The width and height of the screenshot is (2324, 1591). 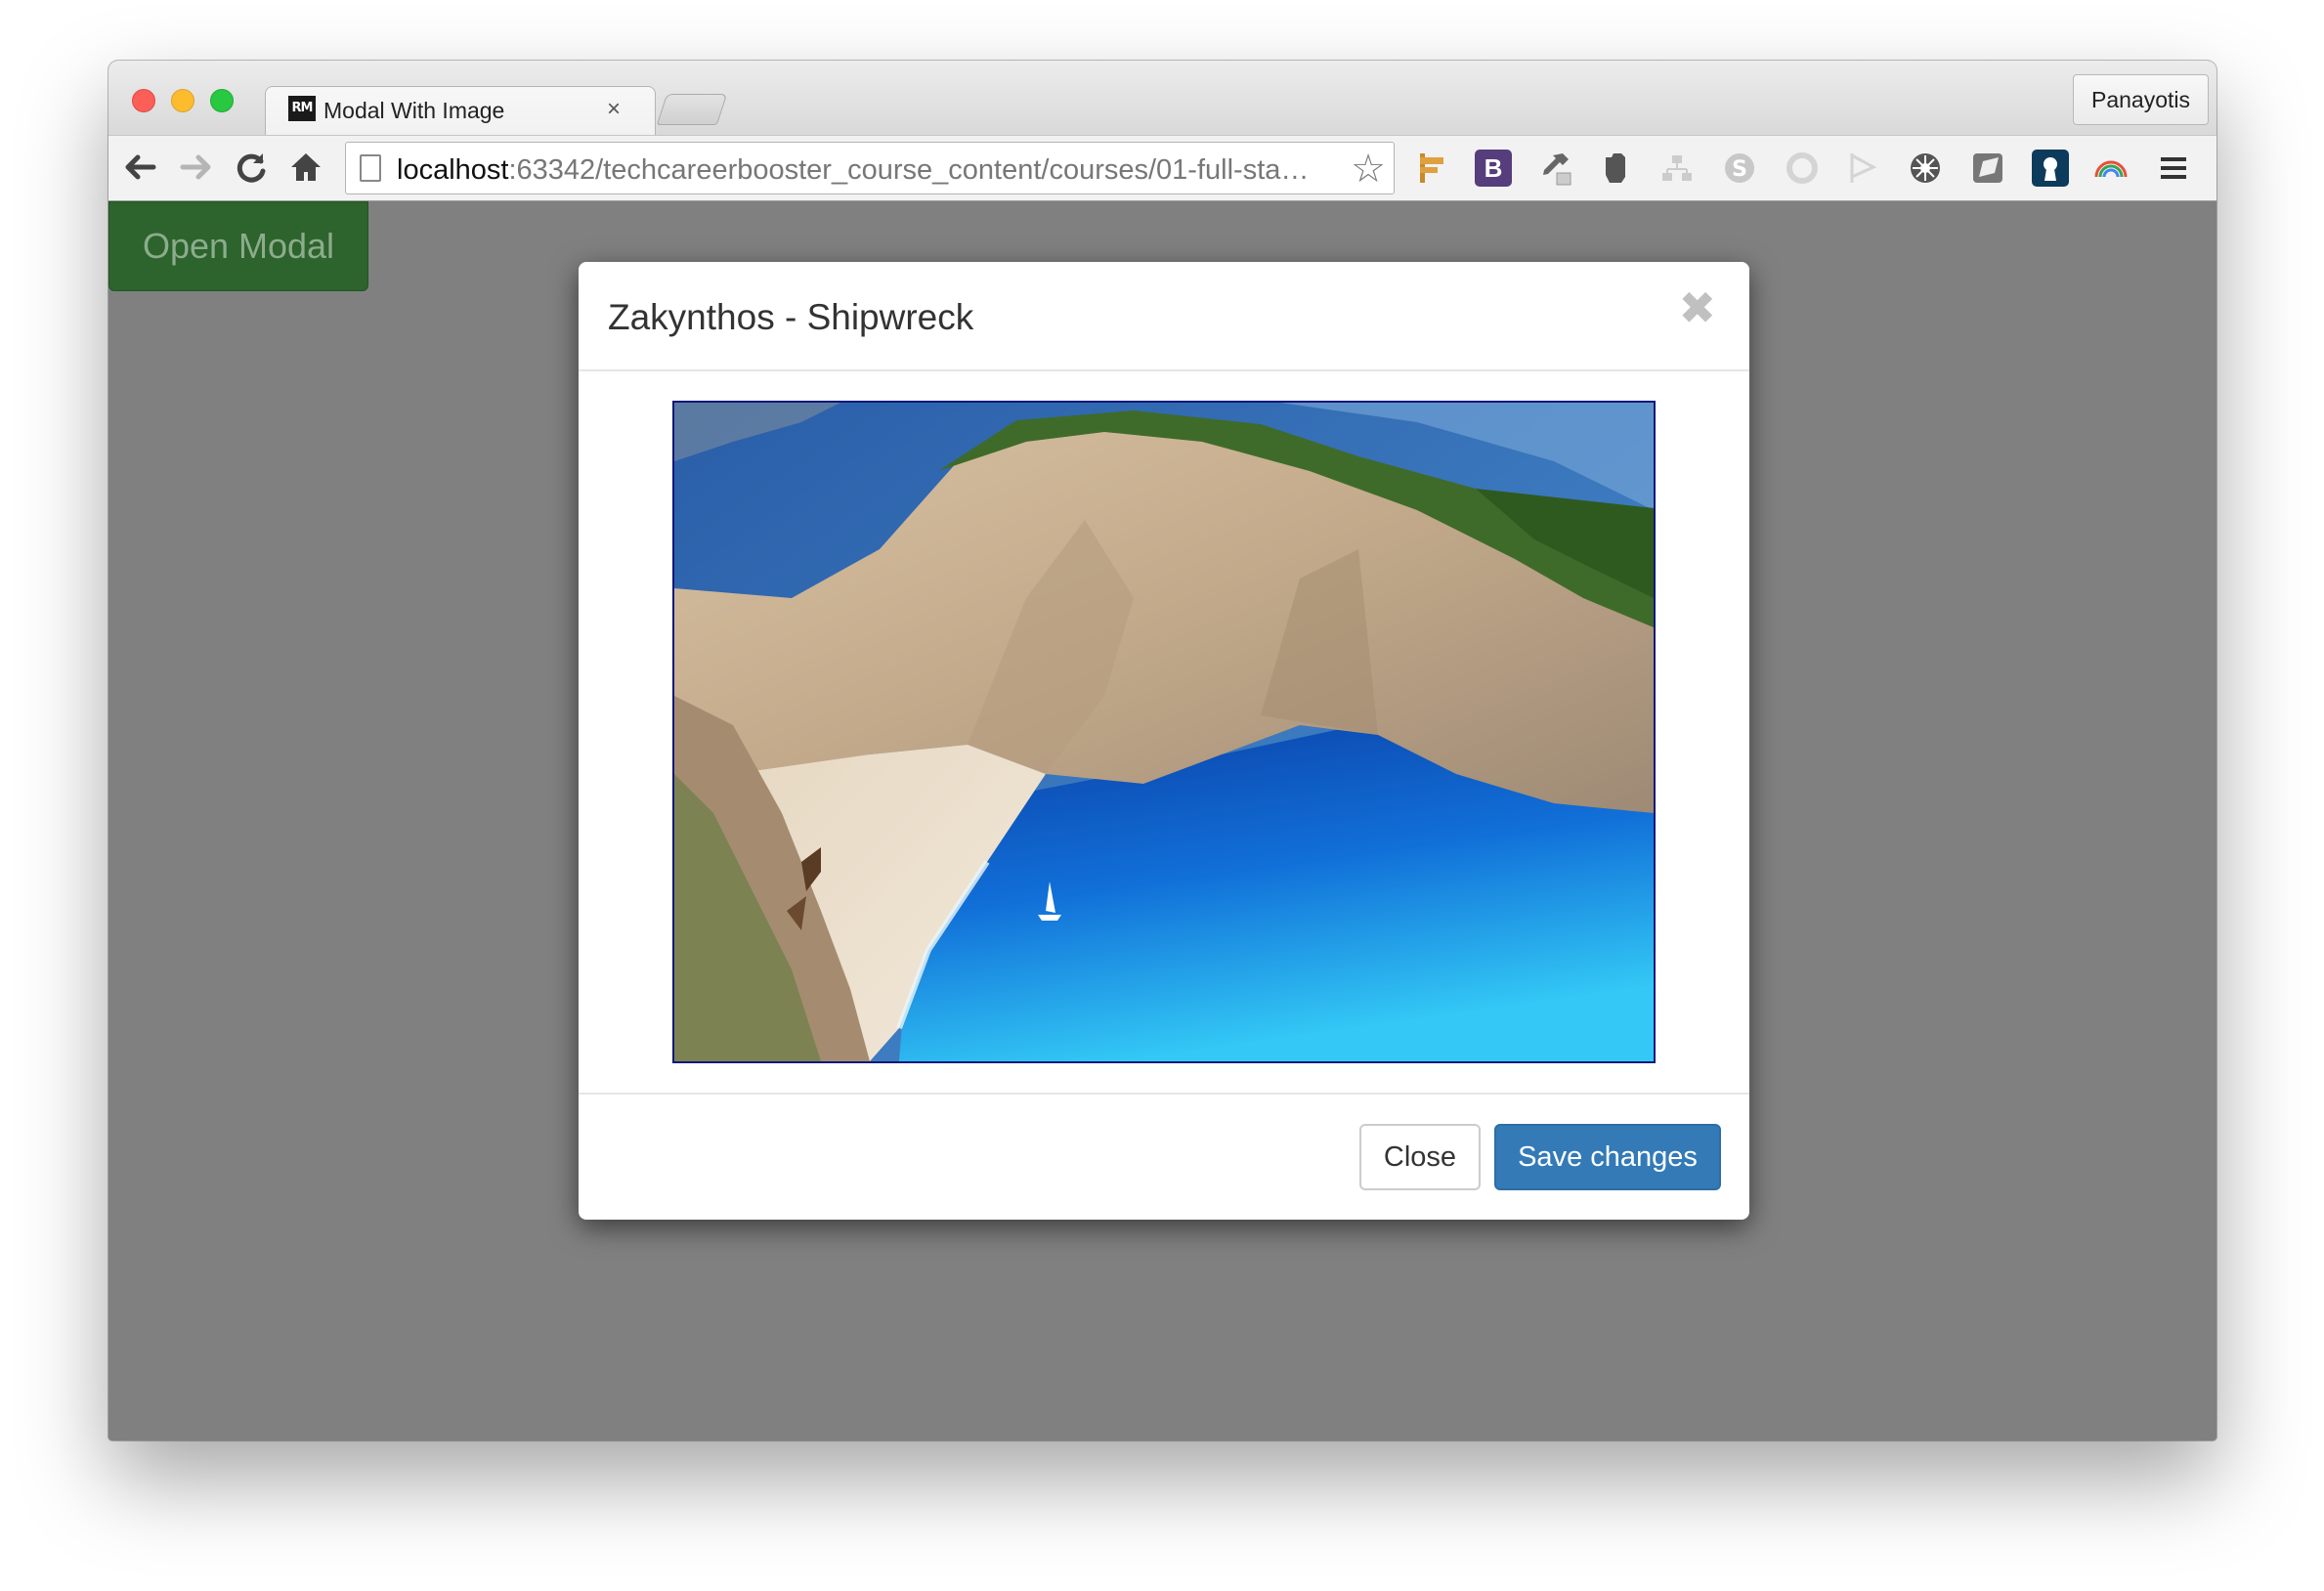 I want to click on modal-title: Zakynthos - Shipwreck, so click(x=791, y=317).